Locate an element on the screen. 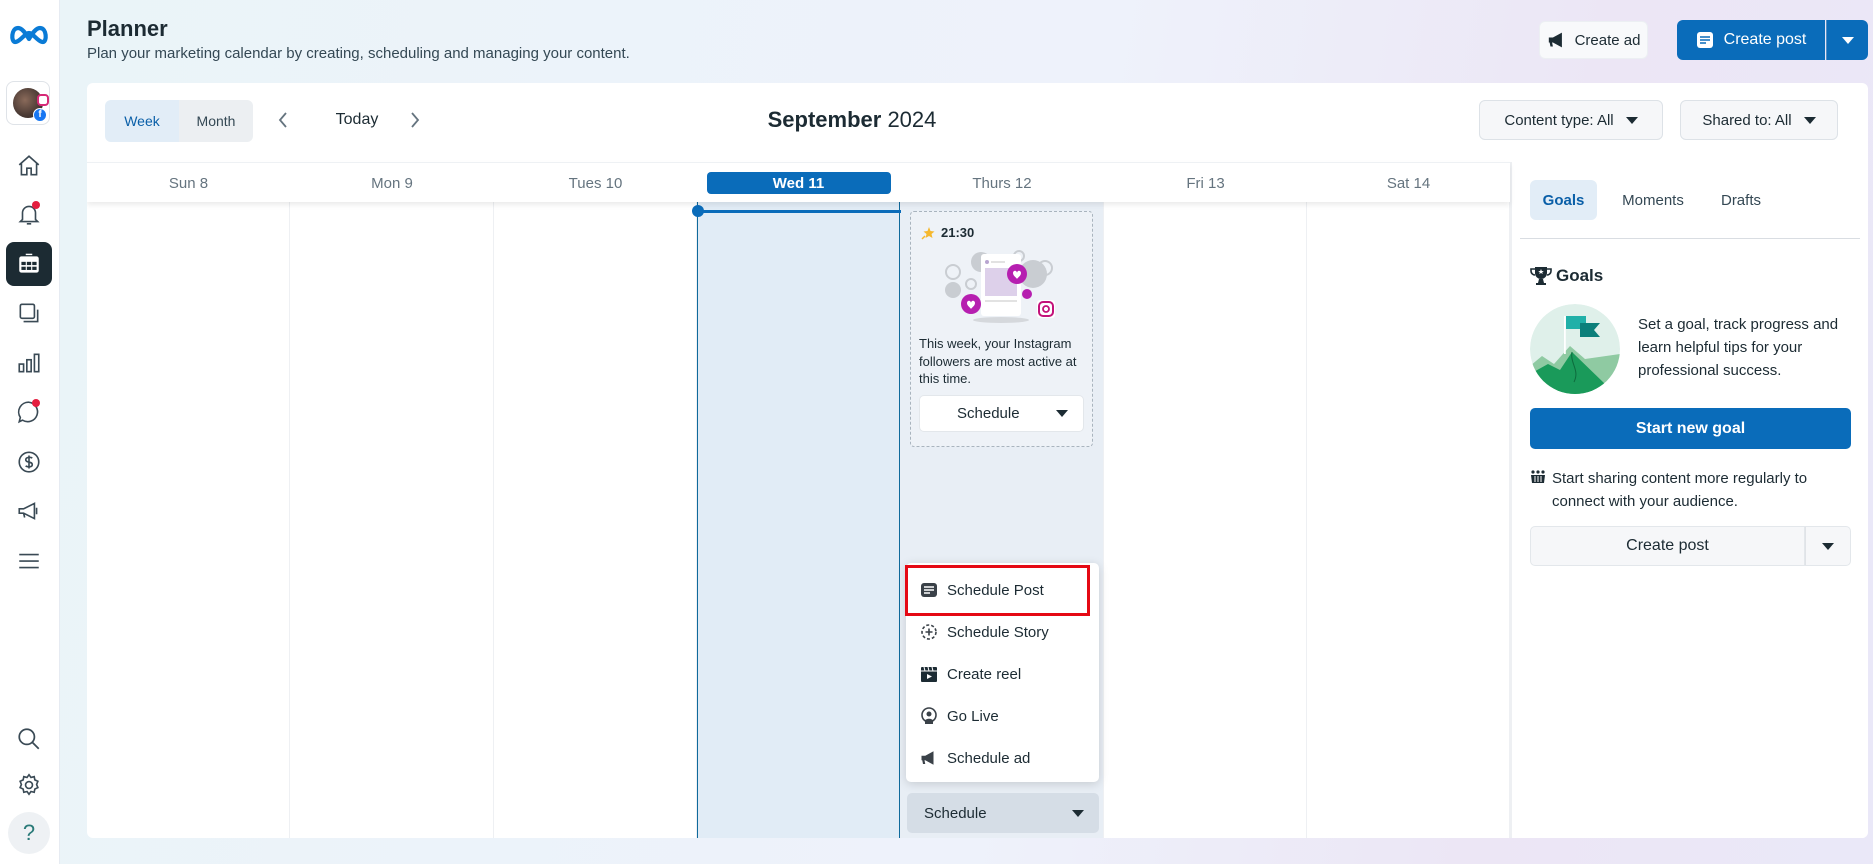  shared-to-filter: Shared to: All is located at coordinates (1759, 120).